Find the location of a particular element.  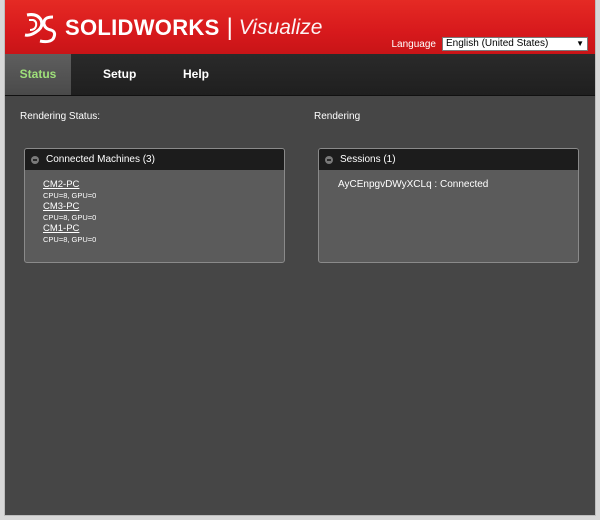

language-select: English (United States) ▼ is located at coordinates (515, 44).